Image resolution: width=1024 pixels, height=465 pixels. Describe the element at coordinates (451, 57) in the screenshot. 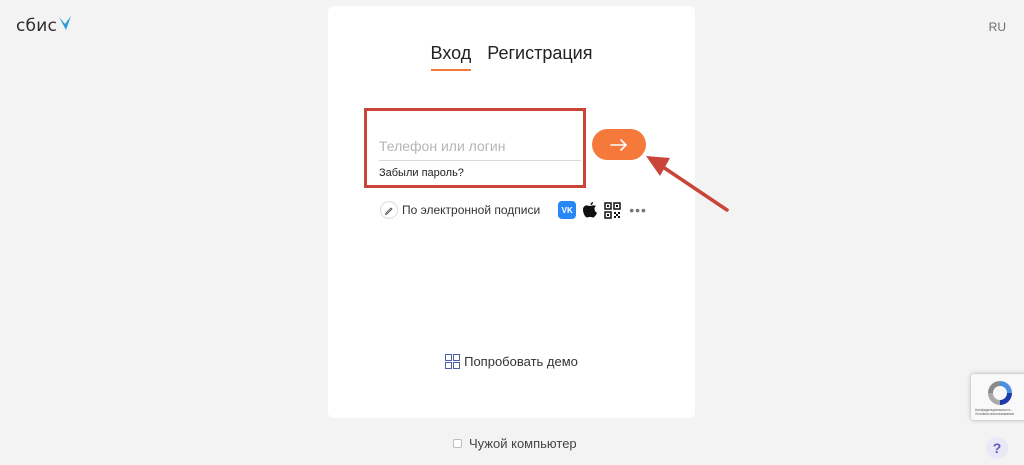

I see `tab-login: Вход` at that location.